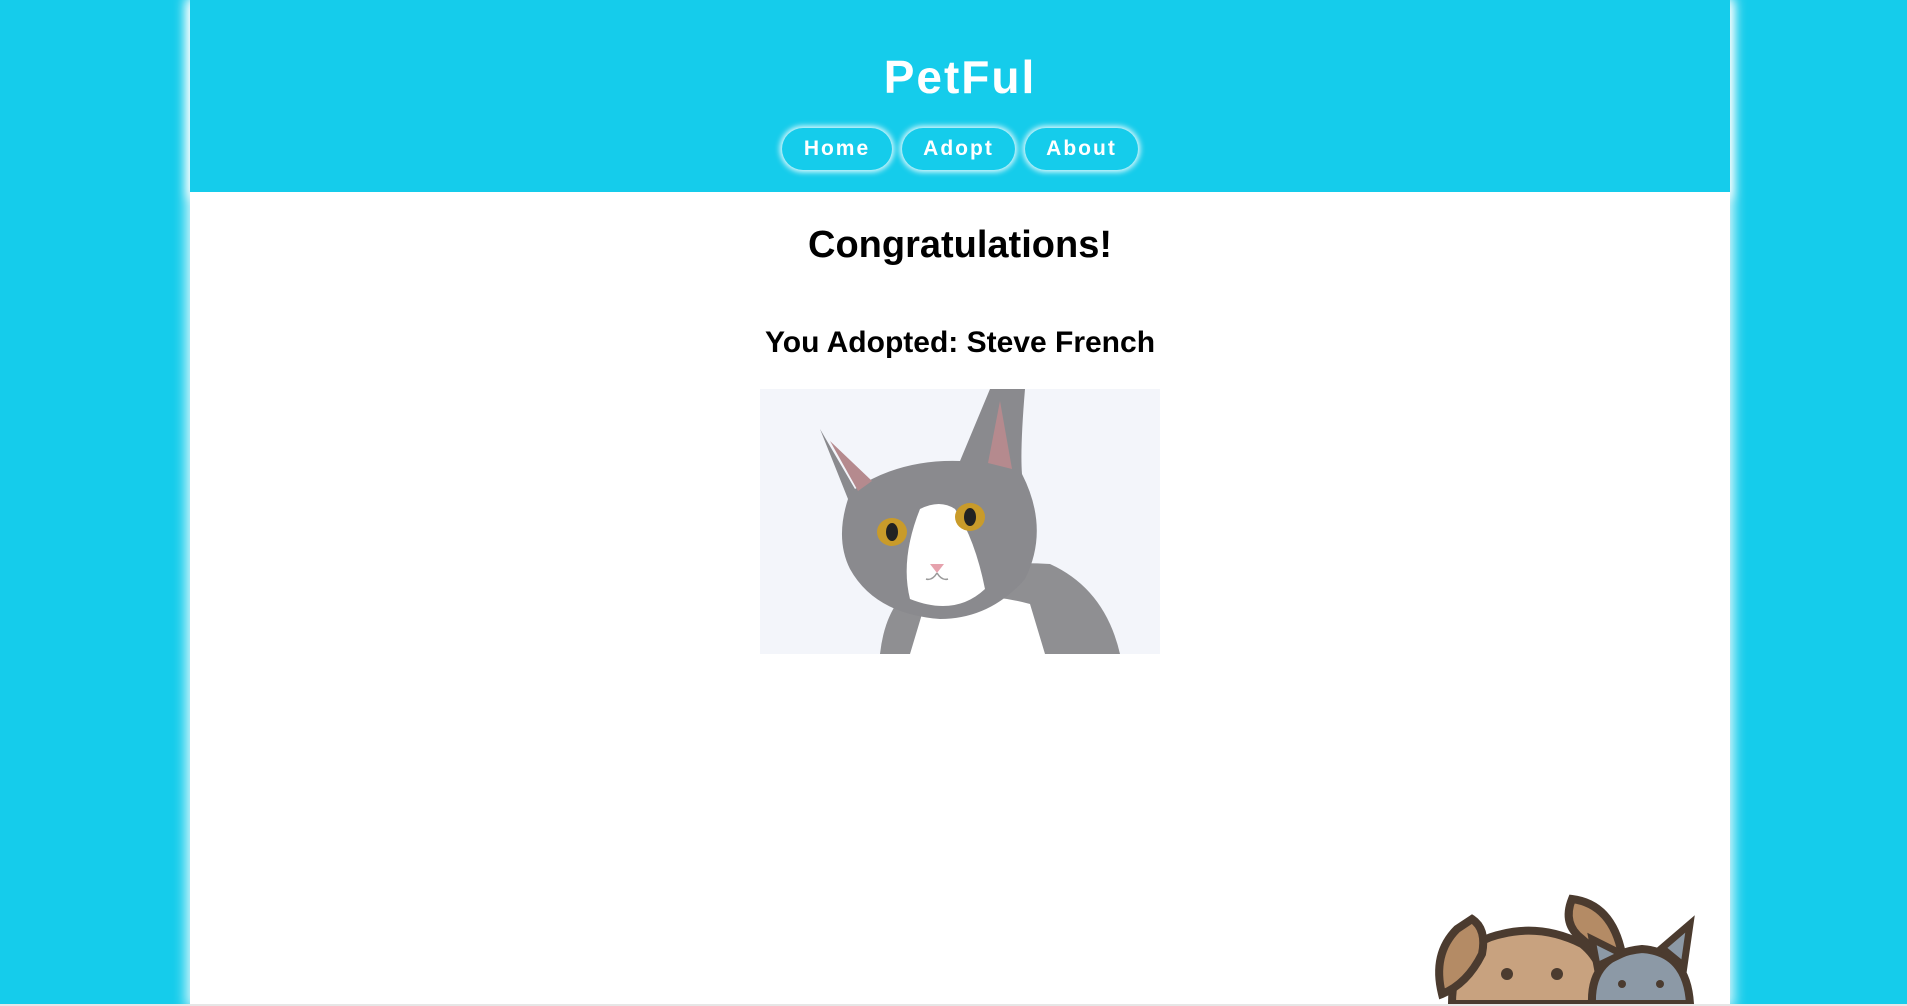  What do you see at coordinates (960, 342) in the screenshot?
I see `adopted-pet-line: You Adopted: Steve French` at bounding box center [960, 342].